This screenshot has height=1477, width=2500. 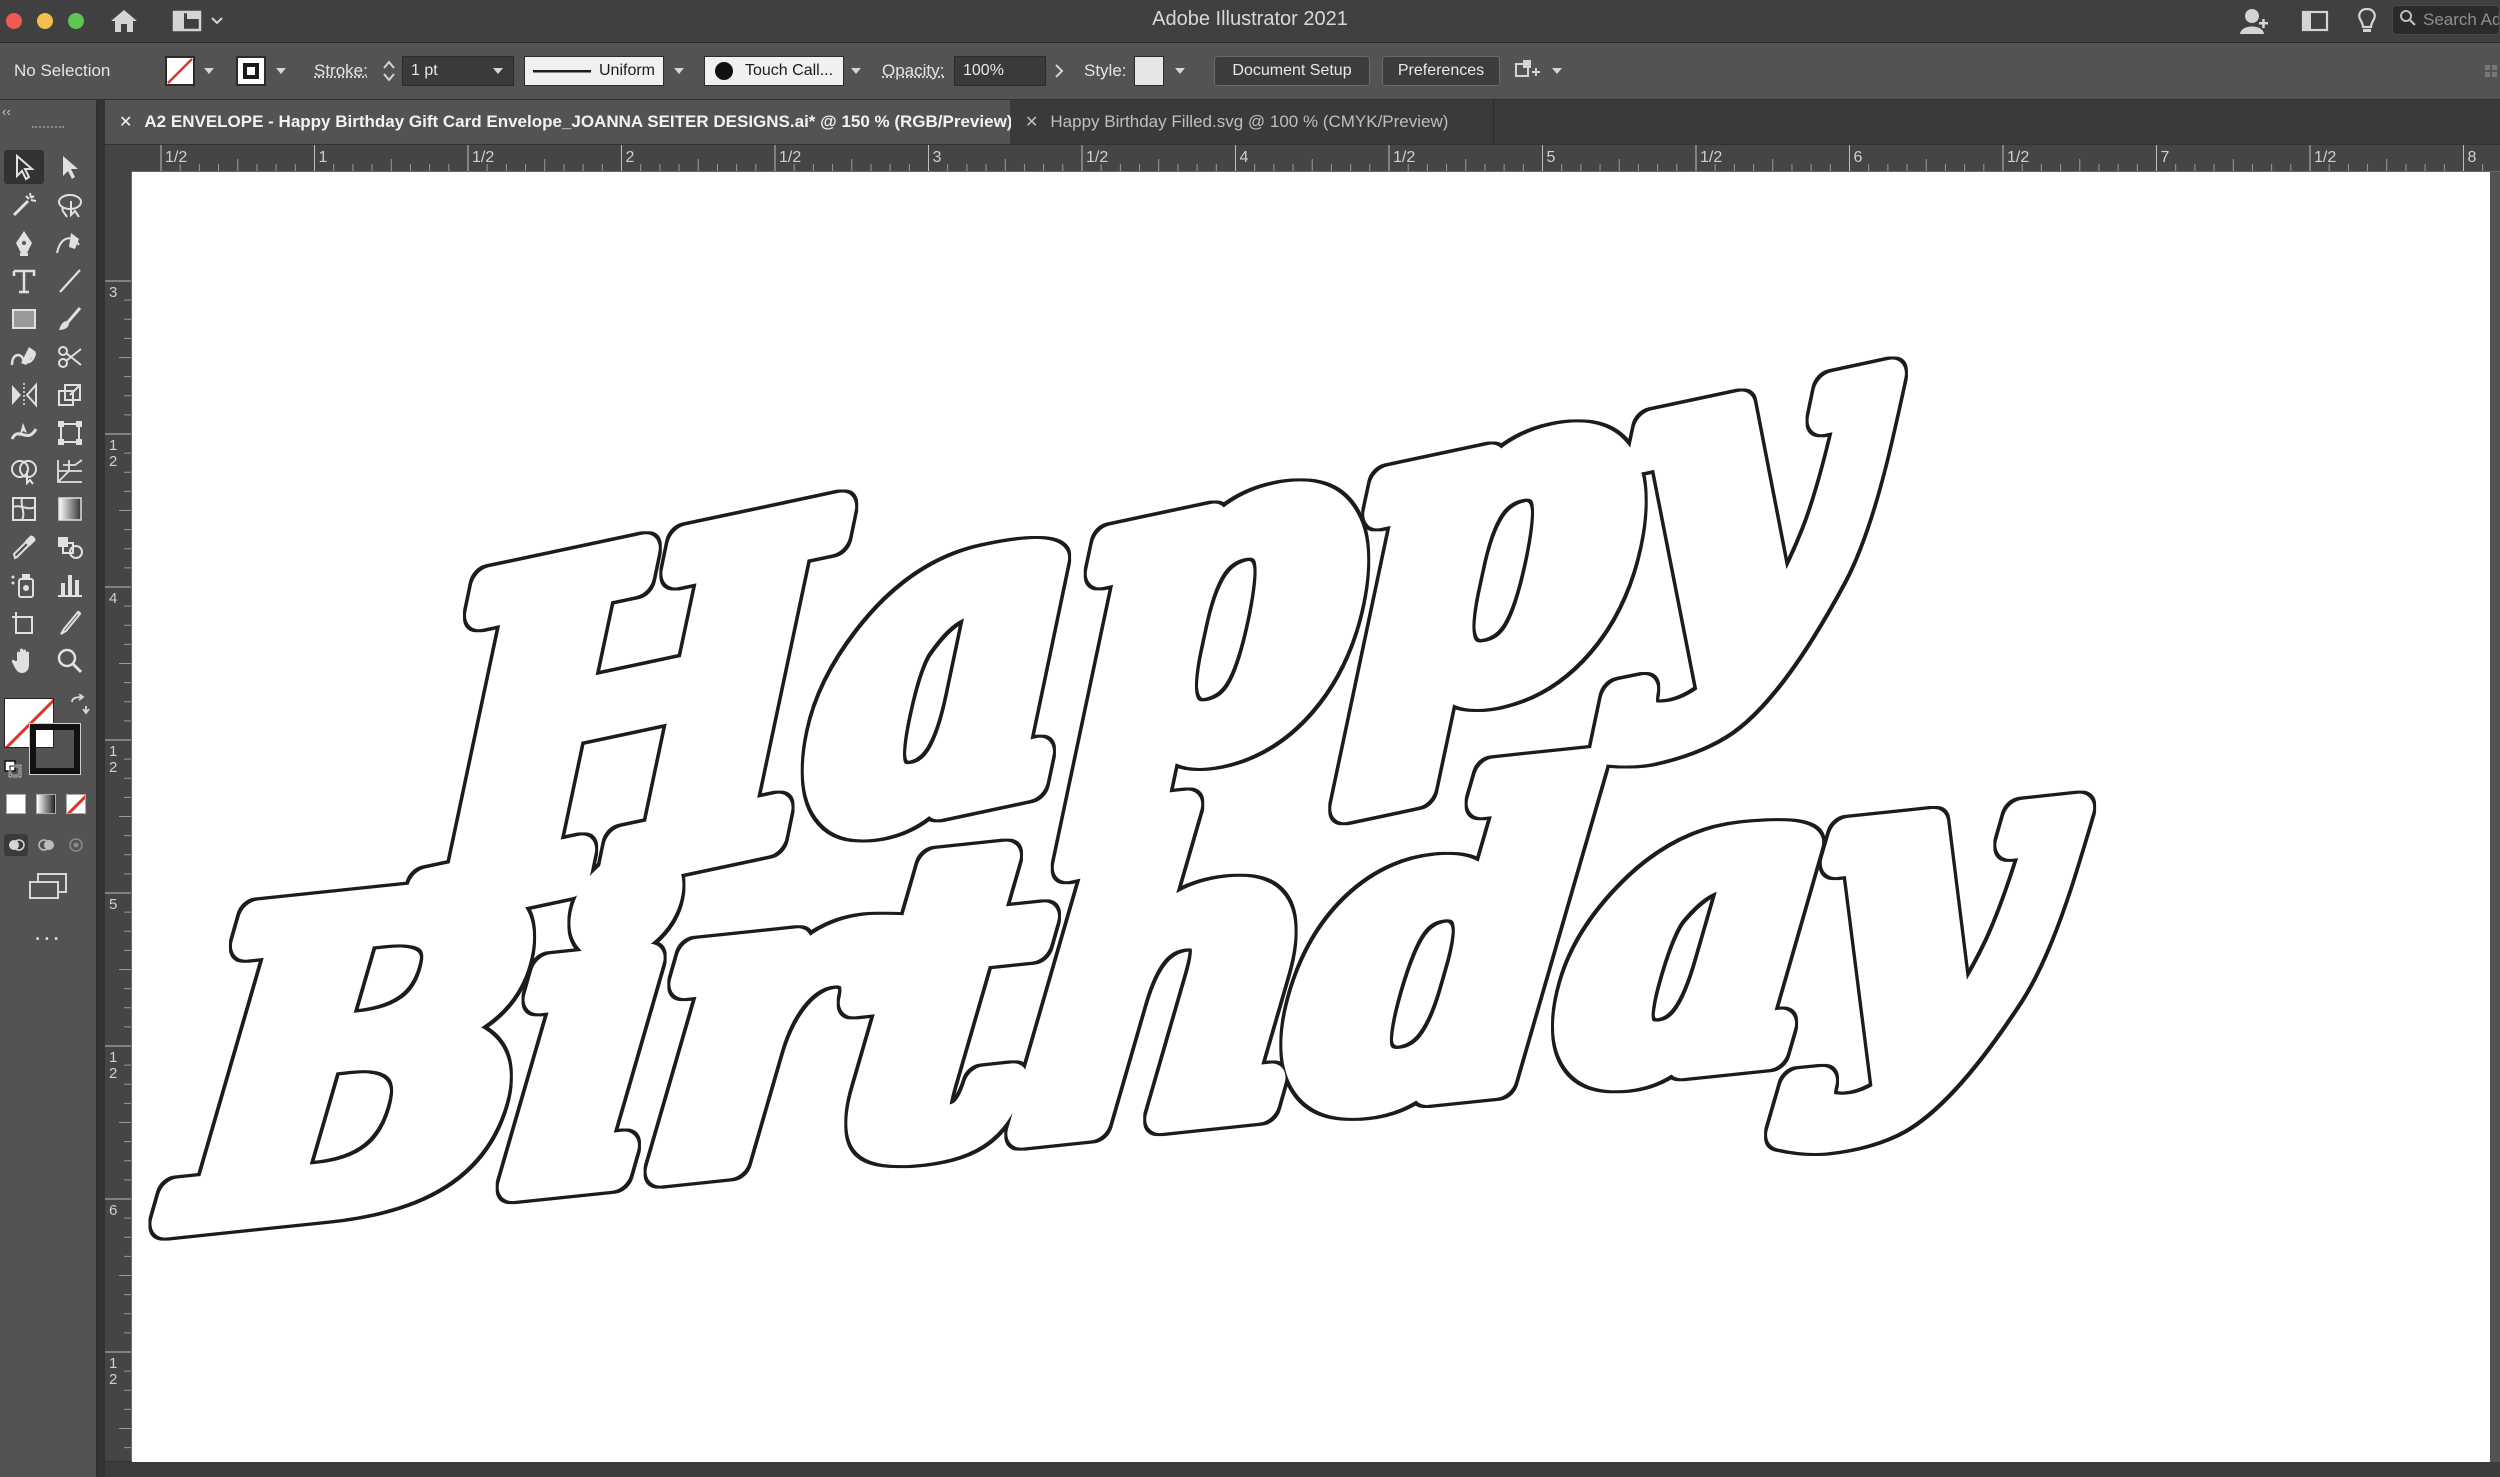 What do you see at coordinates (70, 471) in the screenshot?
I see `perspective-grid-tool-icon` at bounding box center [70, 471].